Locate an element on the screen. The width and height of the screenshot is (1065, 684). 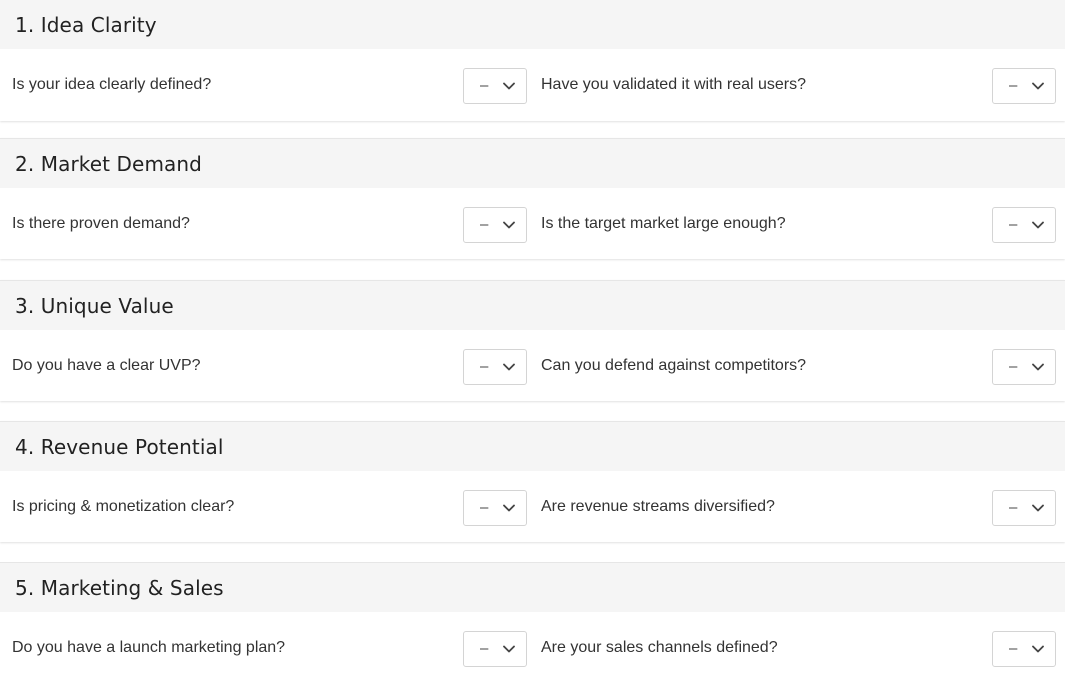
section-title: 2. Market Demand is located at coordinates (108, 163).